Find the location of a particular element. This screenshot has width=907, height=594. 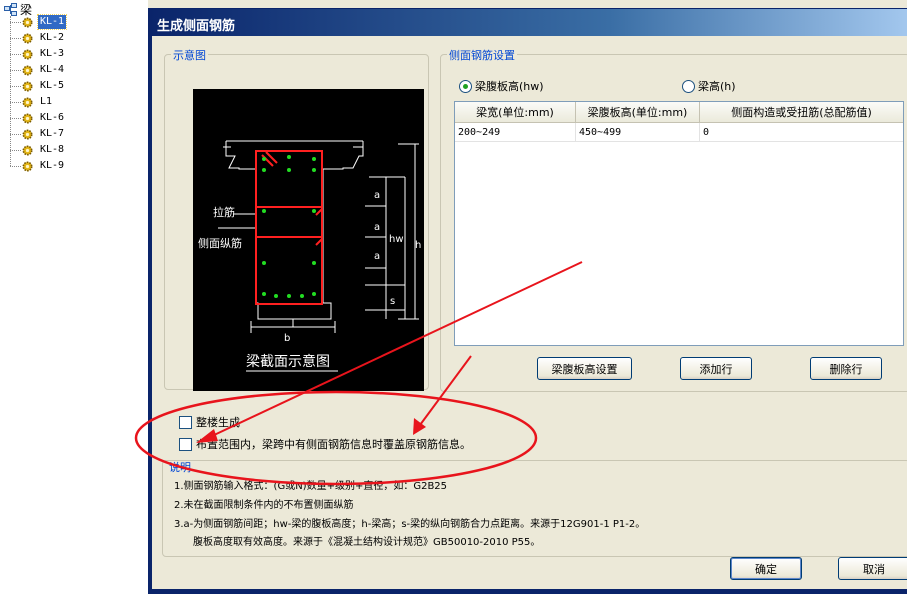

diagram-caption: 梁截面示意图 is located at coordinates (288, 361).